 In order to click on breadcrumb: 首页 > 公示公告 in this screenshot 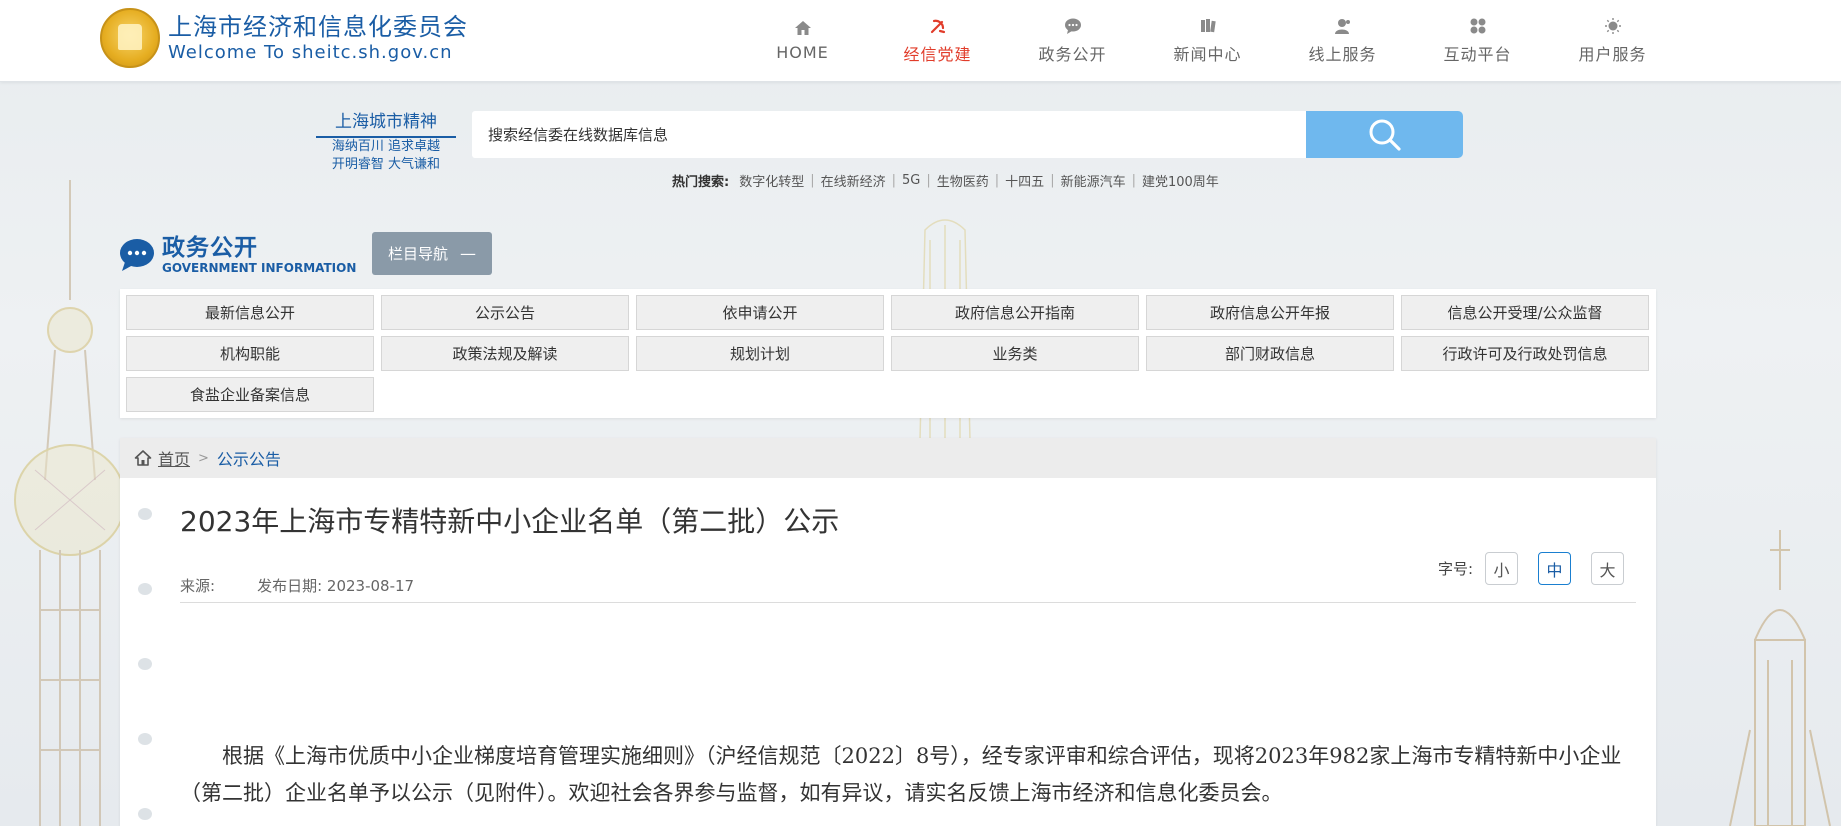, I will do `click(888, 458)`.